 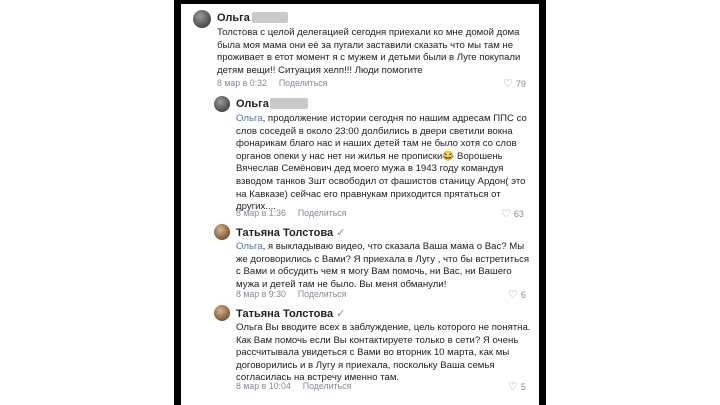 I want to click on comment-meta: 8 мар в 10:04 Поделиться, so click(x=293, y=386).